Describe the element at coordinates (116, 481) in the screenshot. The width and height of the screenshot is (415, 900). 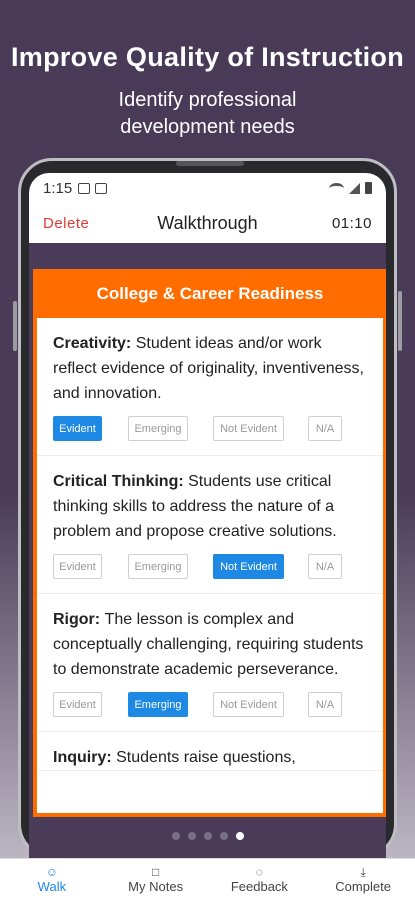
I see `rubric-item-name: Critical Thinking` at that location.